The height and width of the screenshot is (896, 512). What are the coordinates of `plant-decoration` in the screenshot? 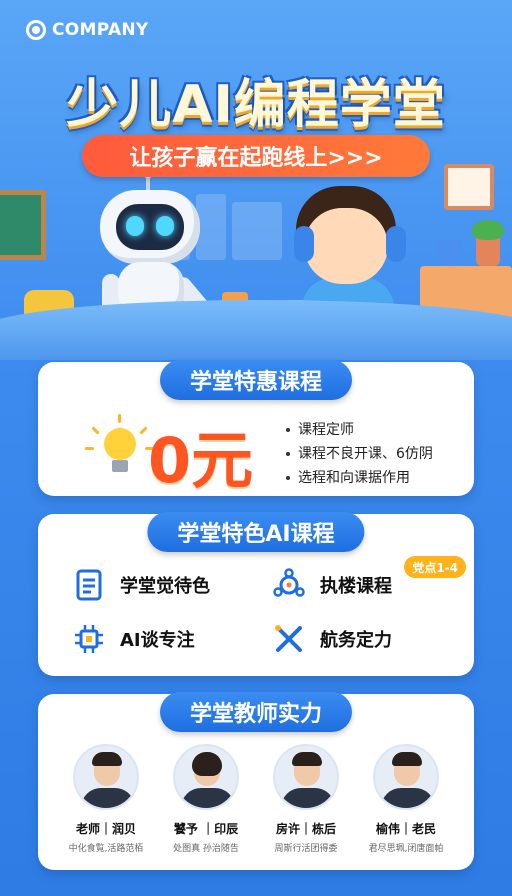 It's located at (488, 243).